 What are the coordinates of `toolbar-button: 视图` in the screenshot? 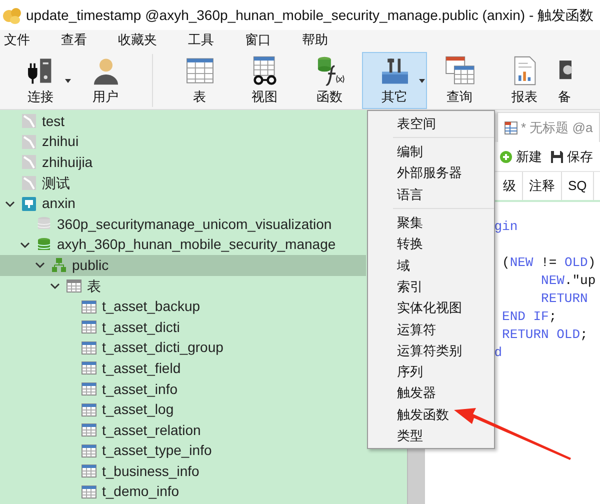 It's located at (264, 80).